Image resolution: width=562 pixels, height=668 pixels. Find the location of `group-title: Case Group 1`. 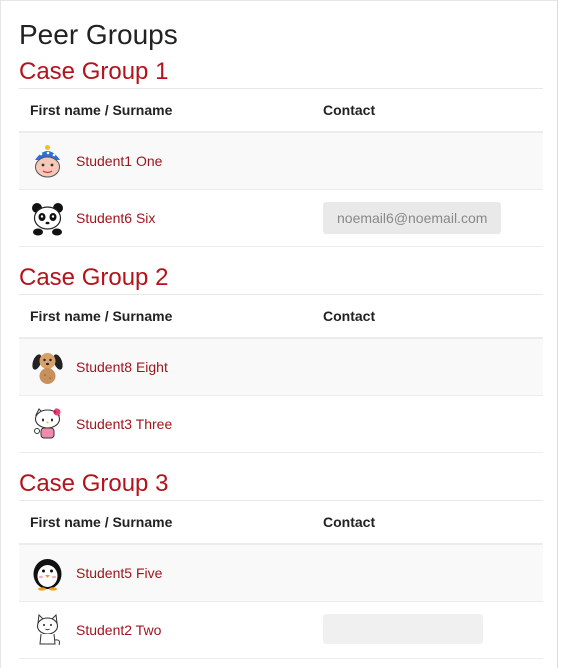

group-title: Case Group 1 is located at coordinates (94, 71).